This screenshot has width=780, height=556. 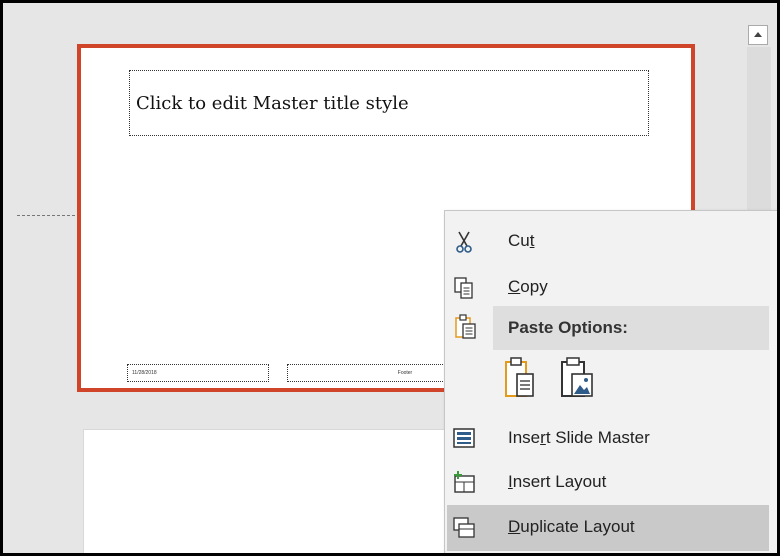 I want to click on paste-icon, so click(x=466, y=327).